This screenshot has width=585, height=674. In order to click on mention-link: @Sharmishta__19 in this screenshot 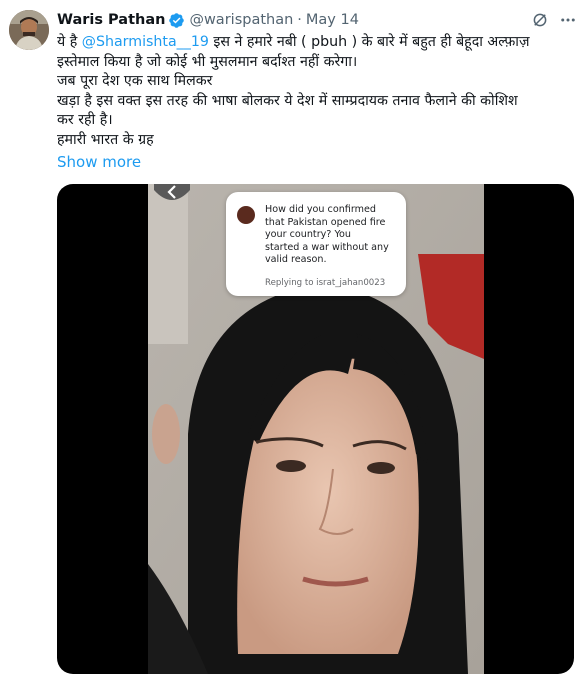, I will do `click(145, 42)`.